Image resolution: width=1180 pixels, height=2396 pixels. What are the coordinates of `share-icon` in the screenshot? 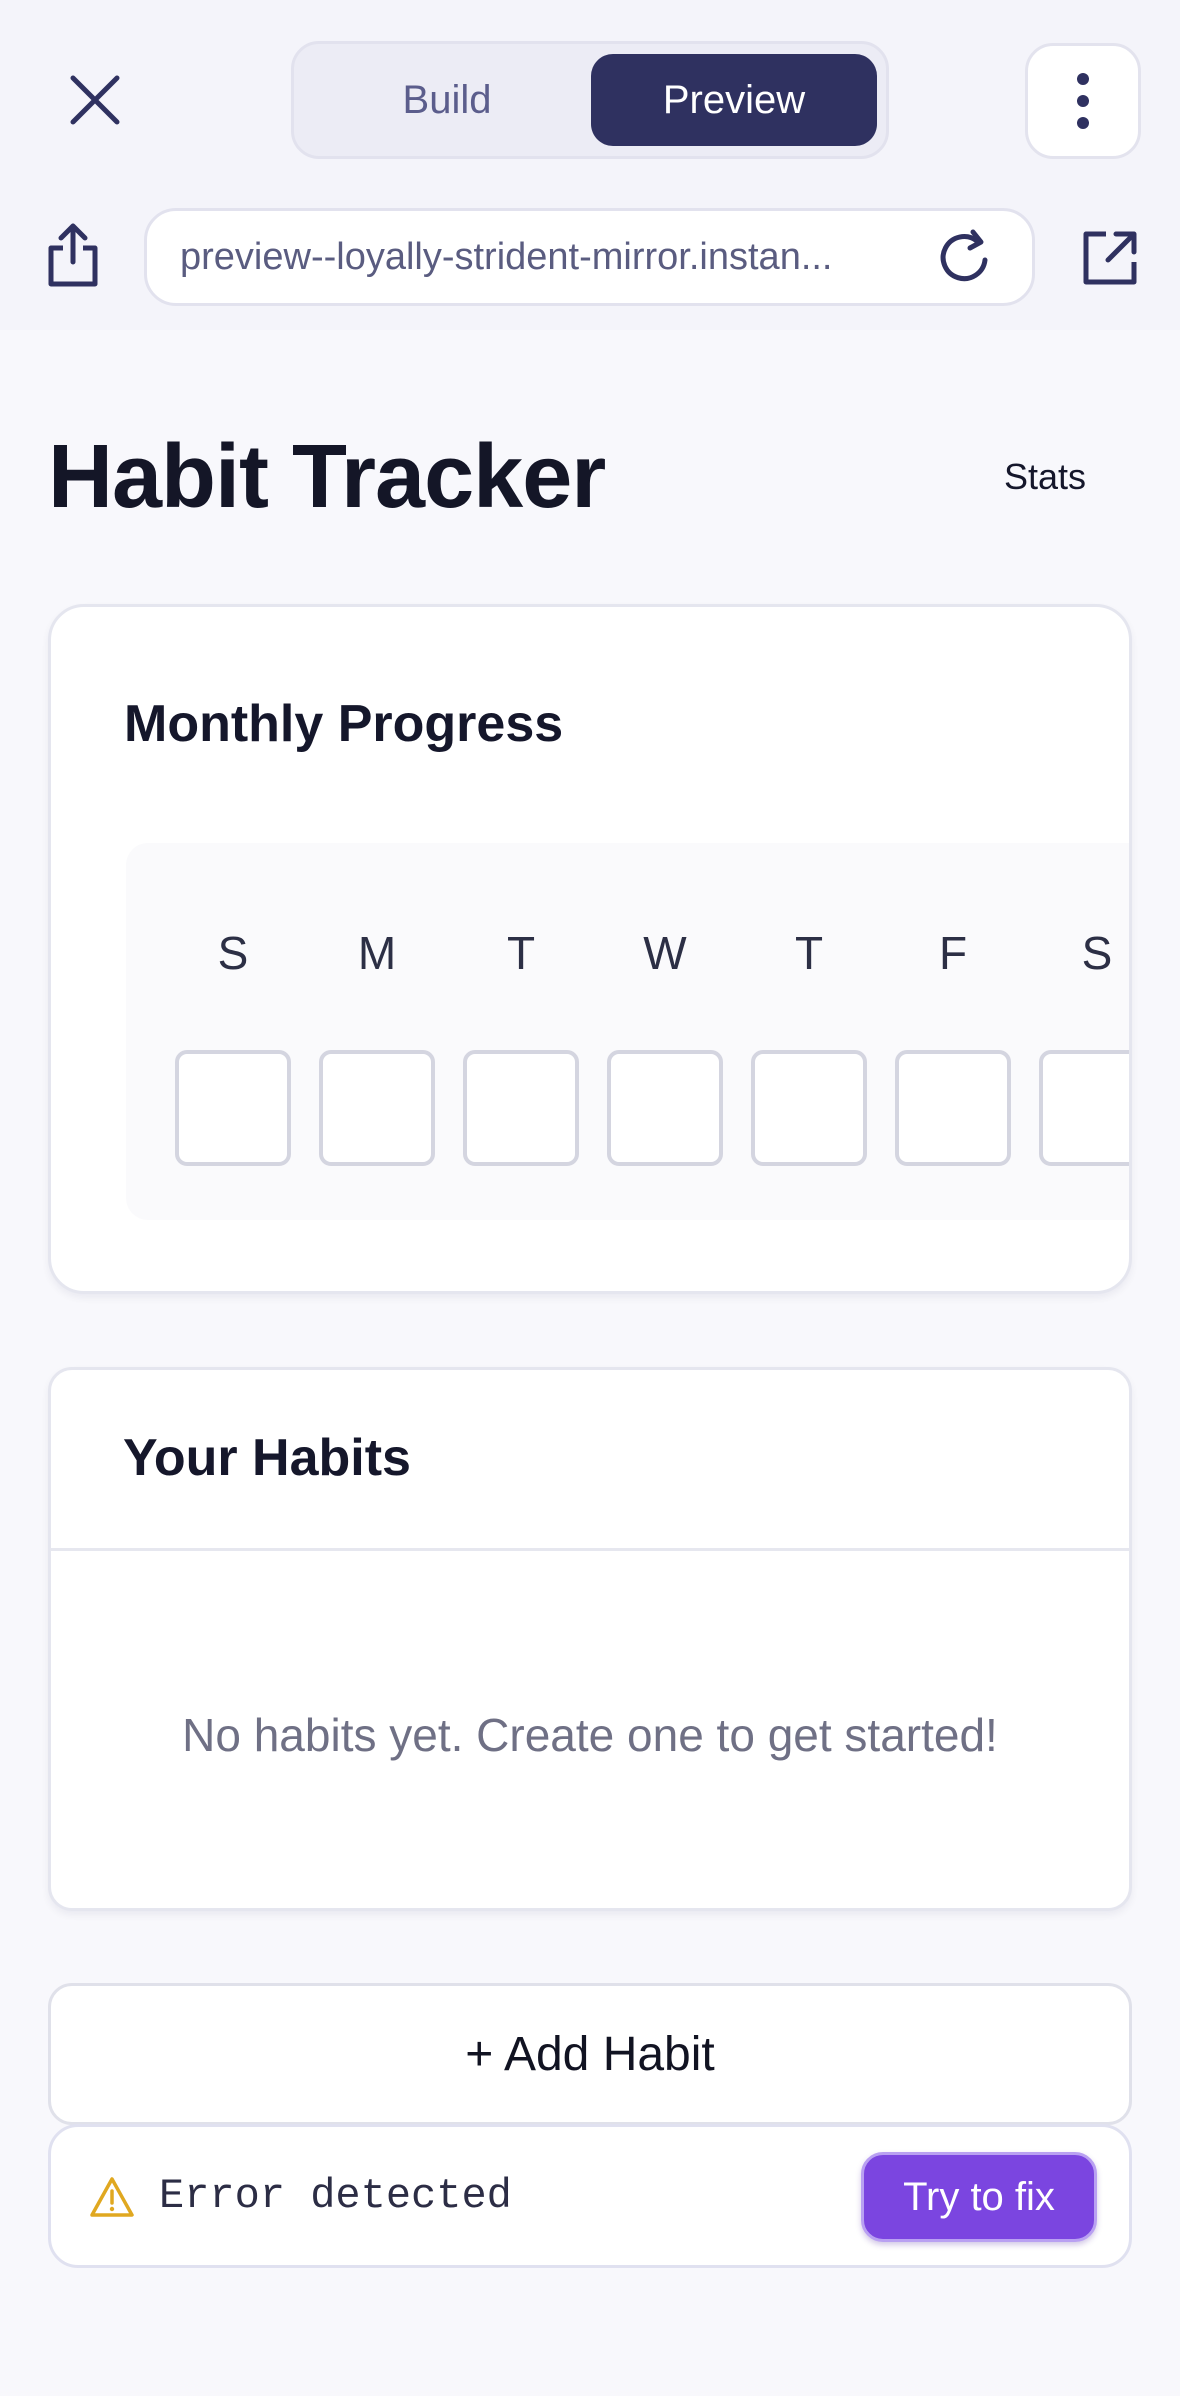 It's located at (73, 255).